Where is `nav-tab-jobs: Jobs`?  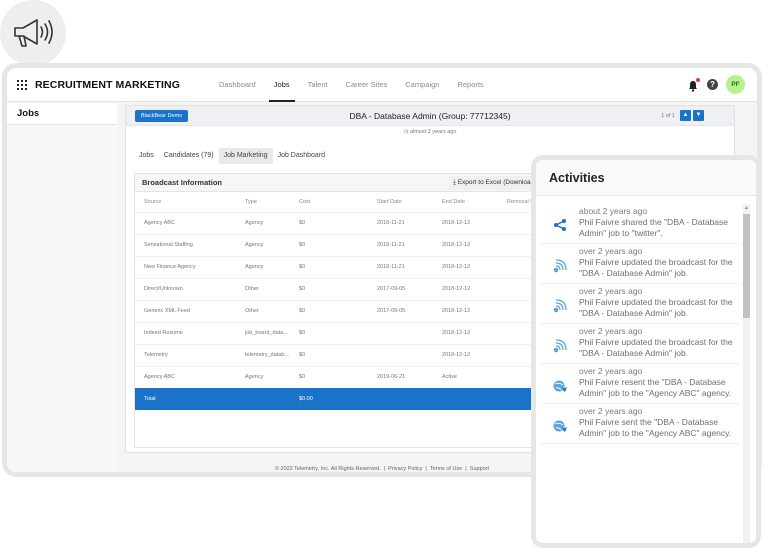 nav-tab-jobs: Jobs is located at coordinates (282, 85).